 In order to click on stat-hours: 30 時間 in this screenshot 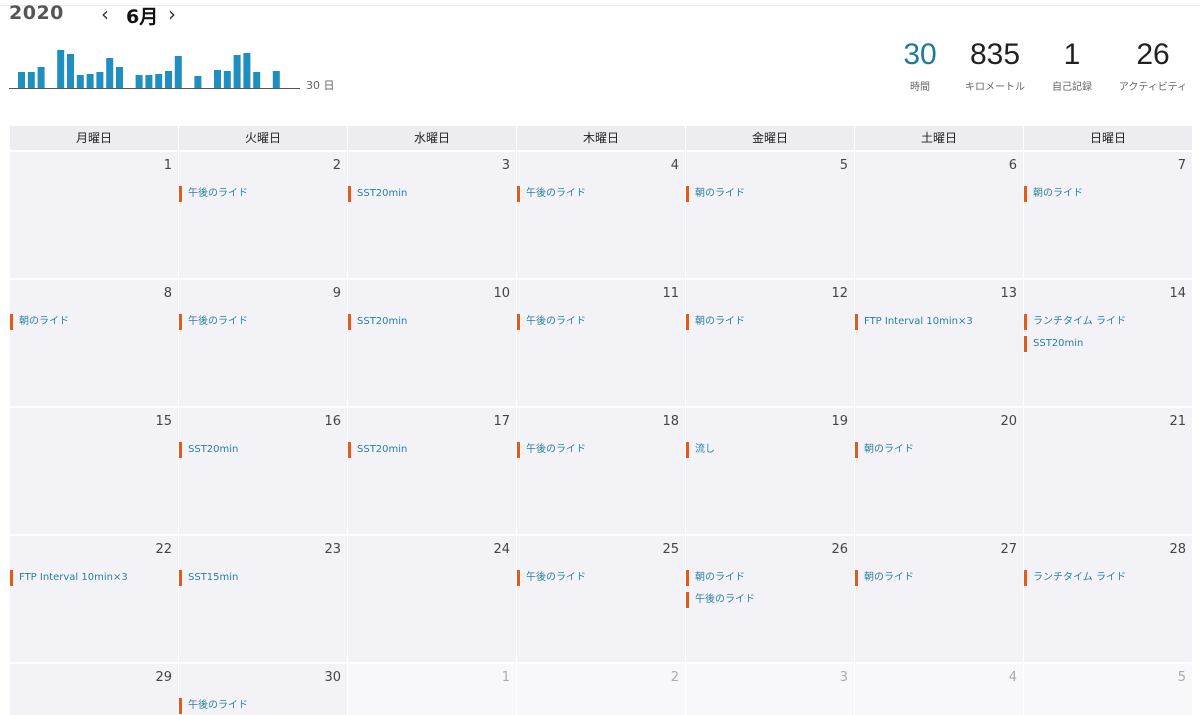, I will do `click(920, 65)`.